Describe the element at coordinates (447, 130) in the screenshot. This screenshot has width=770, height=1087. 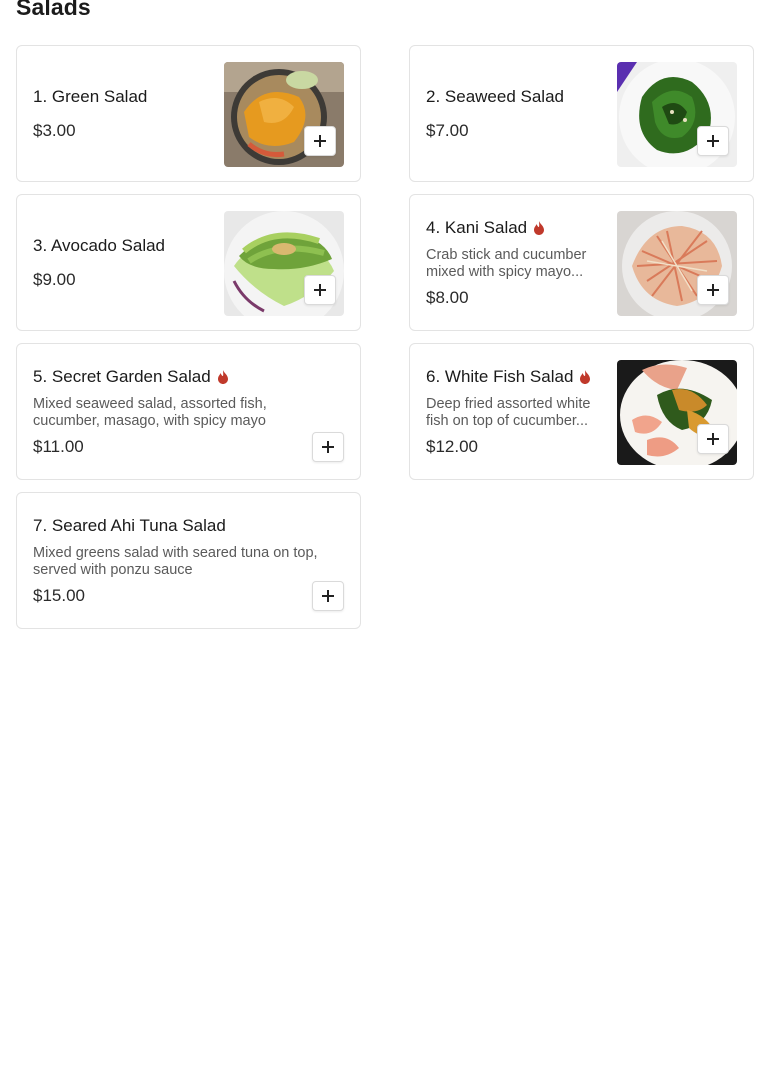
I see `item-price: $7.00` at that location.